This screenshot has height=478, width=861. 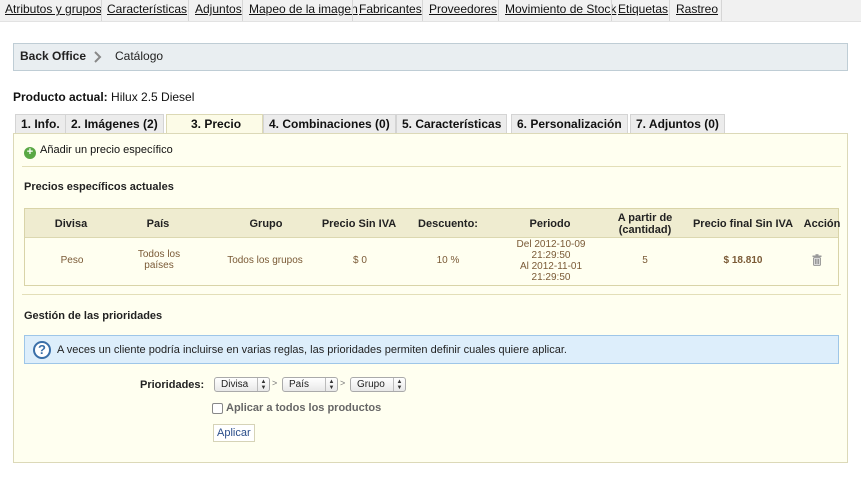 I want to click on current-product: Producto actual: Hilux 2.5 Diesel, so click(x=103, y=97).